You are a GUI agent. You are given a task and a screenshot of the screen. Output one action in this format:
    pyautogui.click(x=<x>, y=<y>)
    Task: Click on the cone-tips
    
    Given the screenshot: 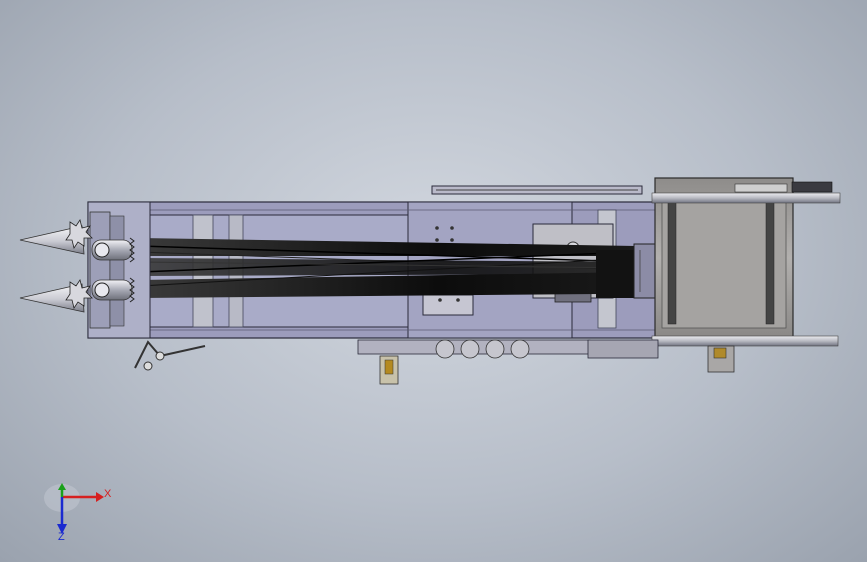 What is the action you would take?
    pyautogui.click(x=56, y=266)
    